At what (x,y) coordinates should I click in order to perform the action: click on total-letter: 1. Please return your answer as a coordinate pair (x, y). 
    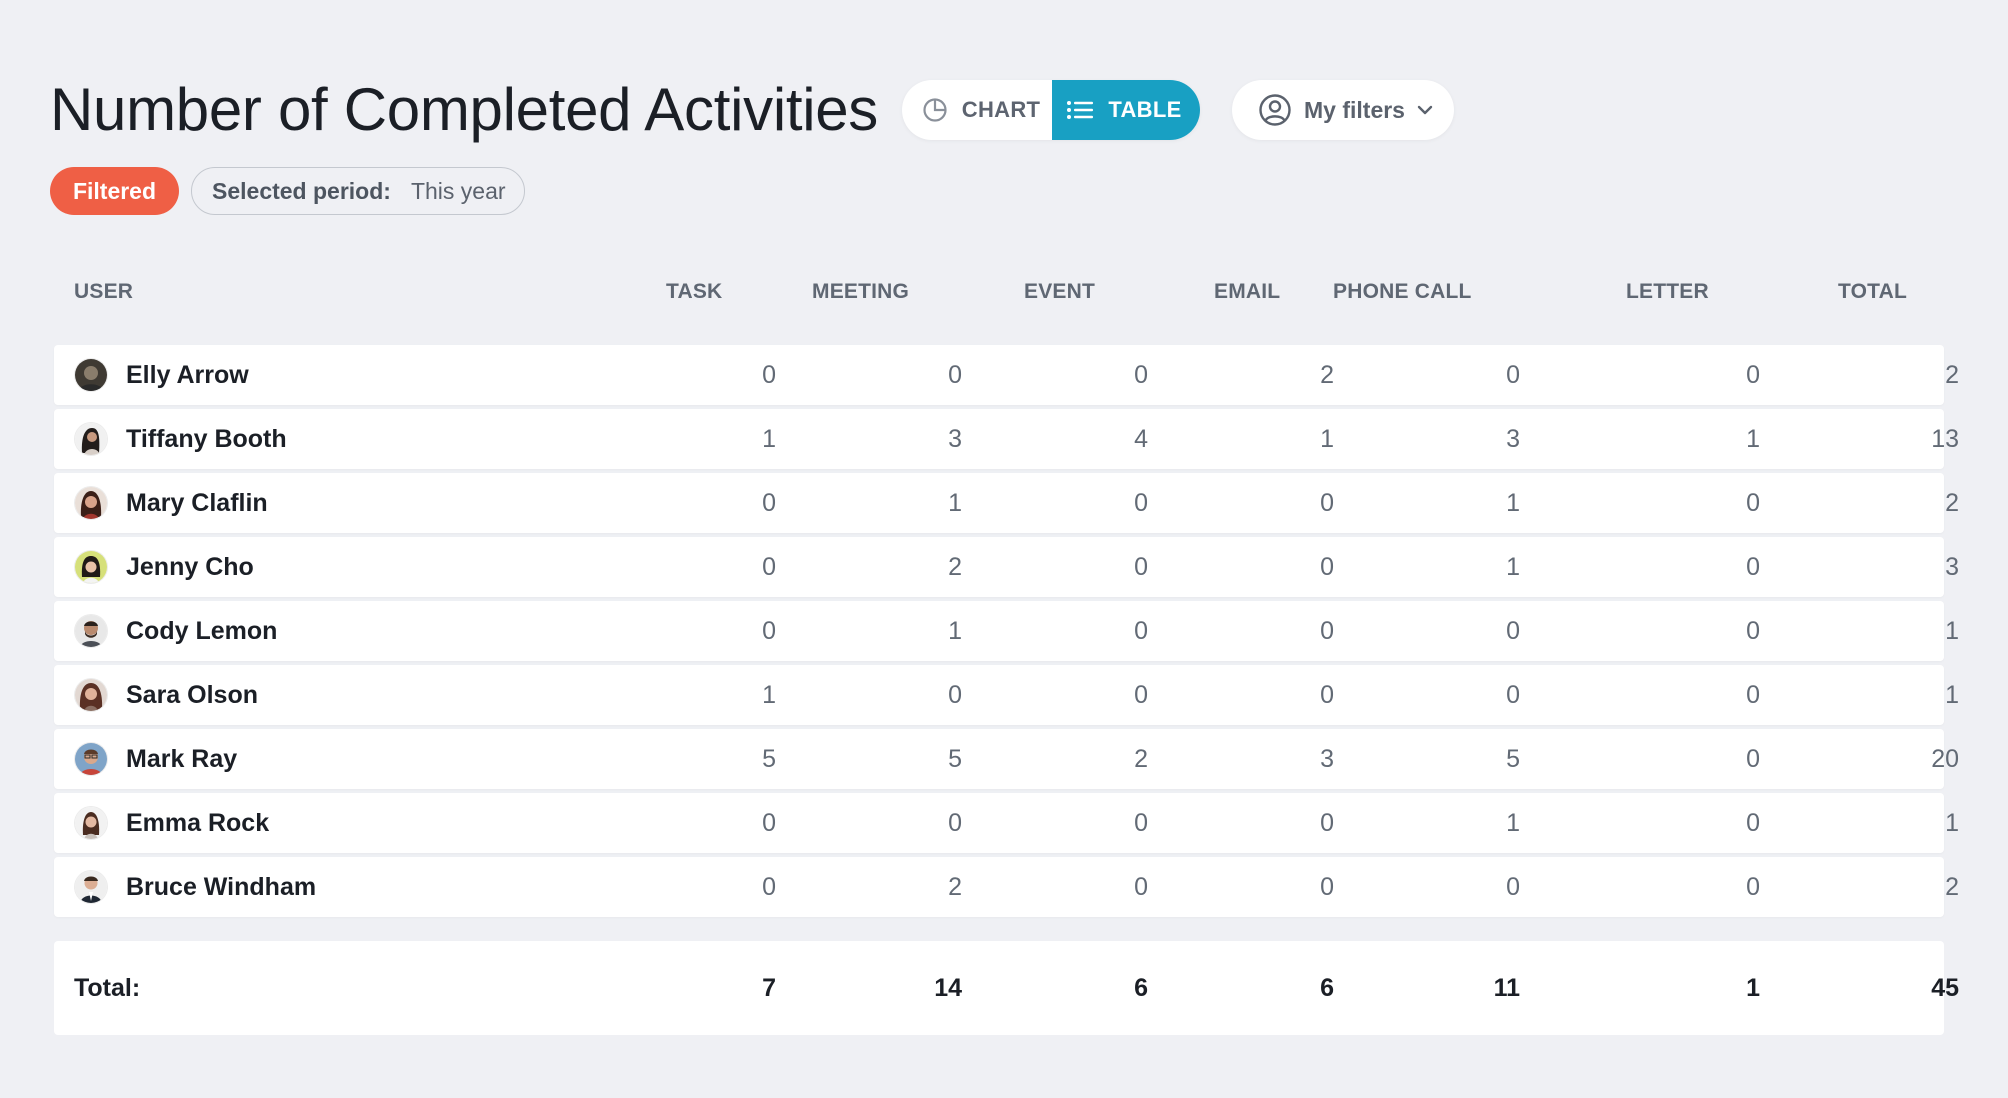
    Looking at the image, I should click on (1753, 988).